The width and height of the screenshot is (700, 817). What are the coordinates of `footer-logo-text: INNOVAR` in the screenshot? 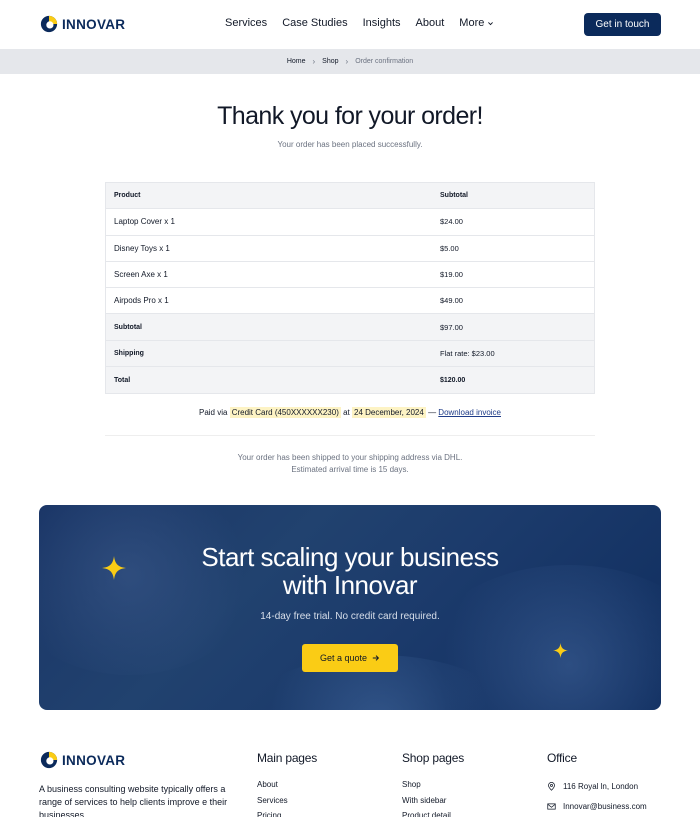 It's located at (94, 760).